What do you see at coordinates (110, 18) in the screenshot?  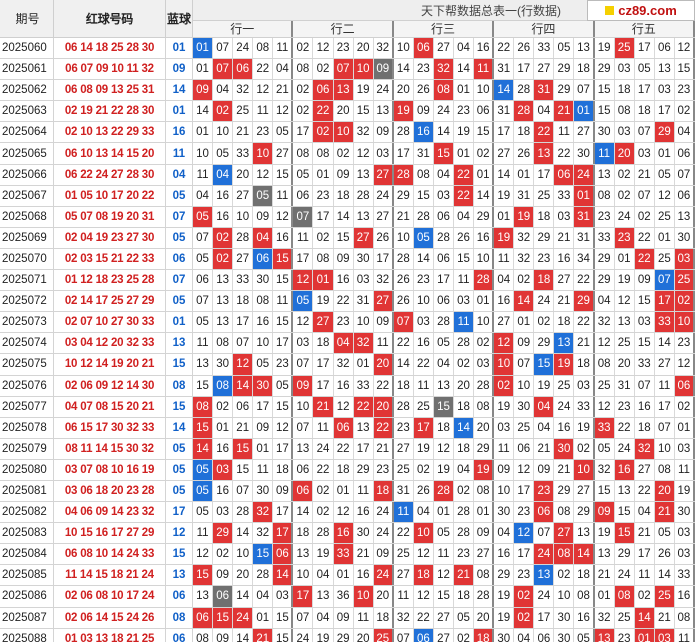 I see `red-balls-header: 红球号码` at bounding box center [110, 18].